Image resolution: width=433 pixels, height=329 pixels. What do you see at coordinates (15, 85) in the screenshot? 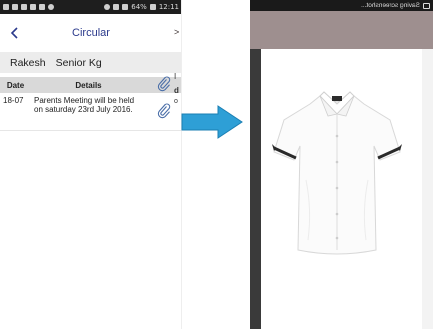
I see `date-column-header: Date` at bounding box center [15, 85].